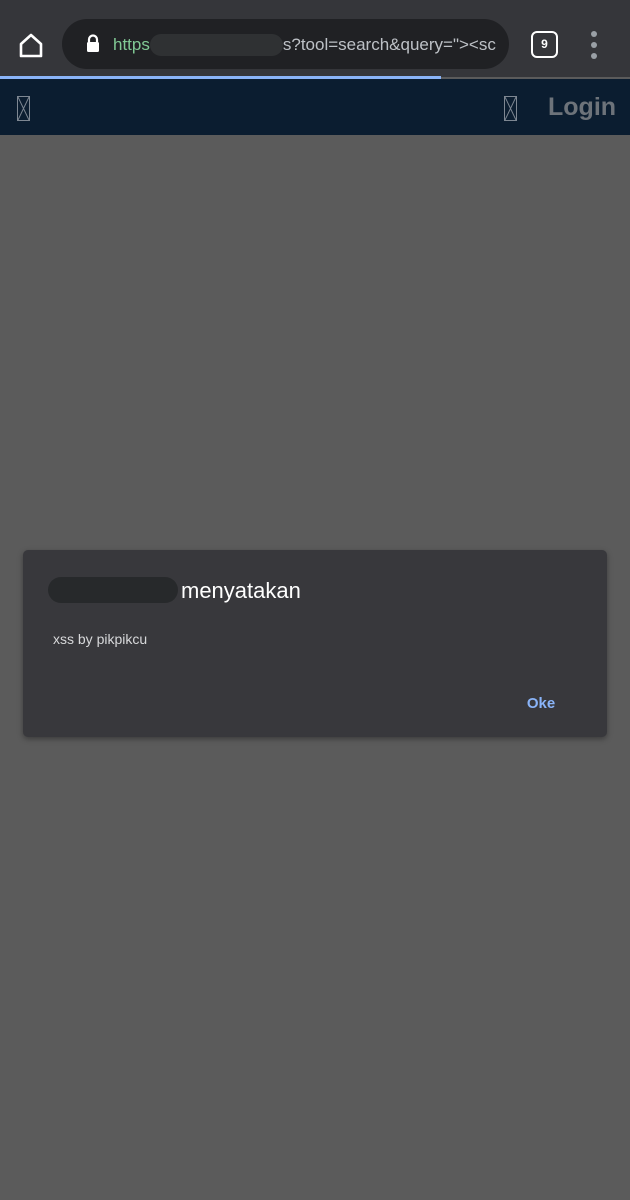  Describe the element at coordinates (541, 704) in the screenshot. I see `ok-button: Oke` at that location.